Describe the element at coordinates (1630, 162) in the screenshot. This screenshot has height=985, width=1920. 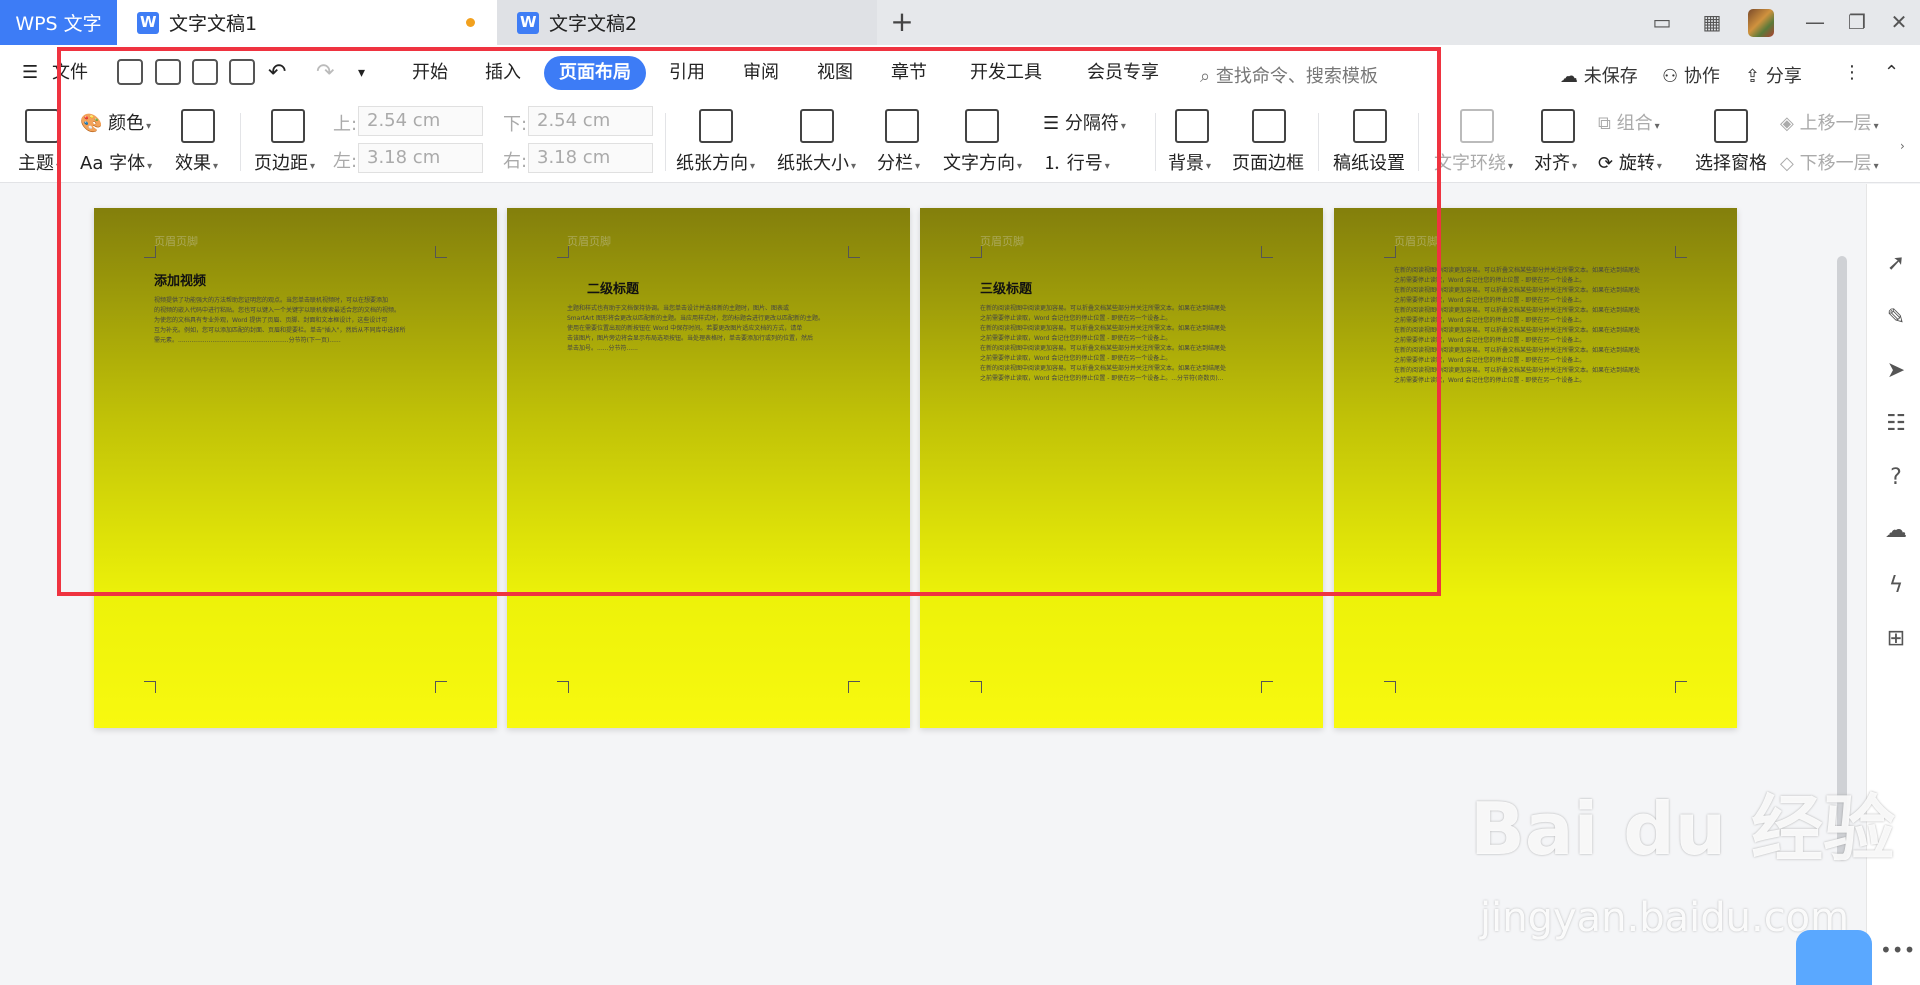
I see `rotate-button: ⟳ 旋转 ▾` at that location.